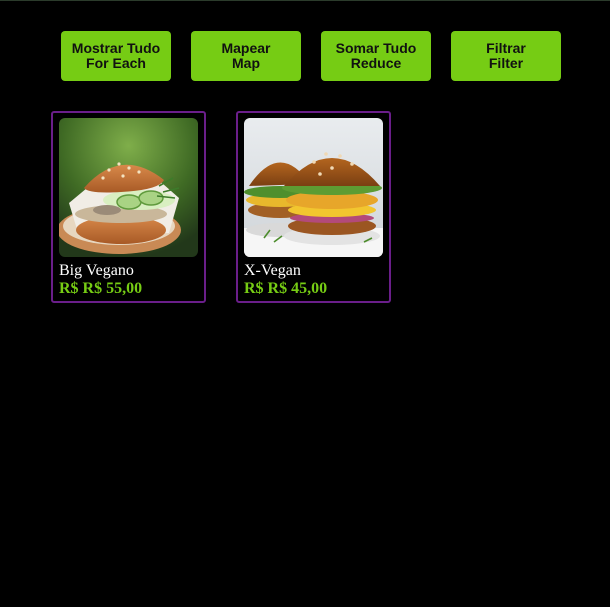 The height and width of the screenshot is (607, 610). I want to click on filter-button: Filtrar Filter, so click(506, 56).